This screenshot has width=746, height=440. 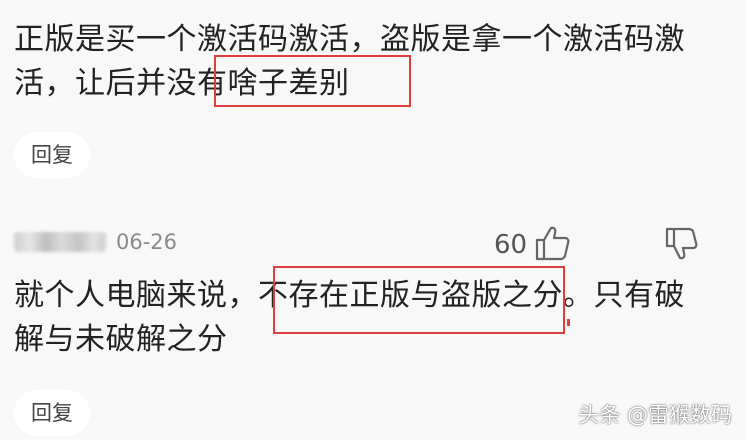 I want to click on username-blurred, so click(x=60, y=242).